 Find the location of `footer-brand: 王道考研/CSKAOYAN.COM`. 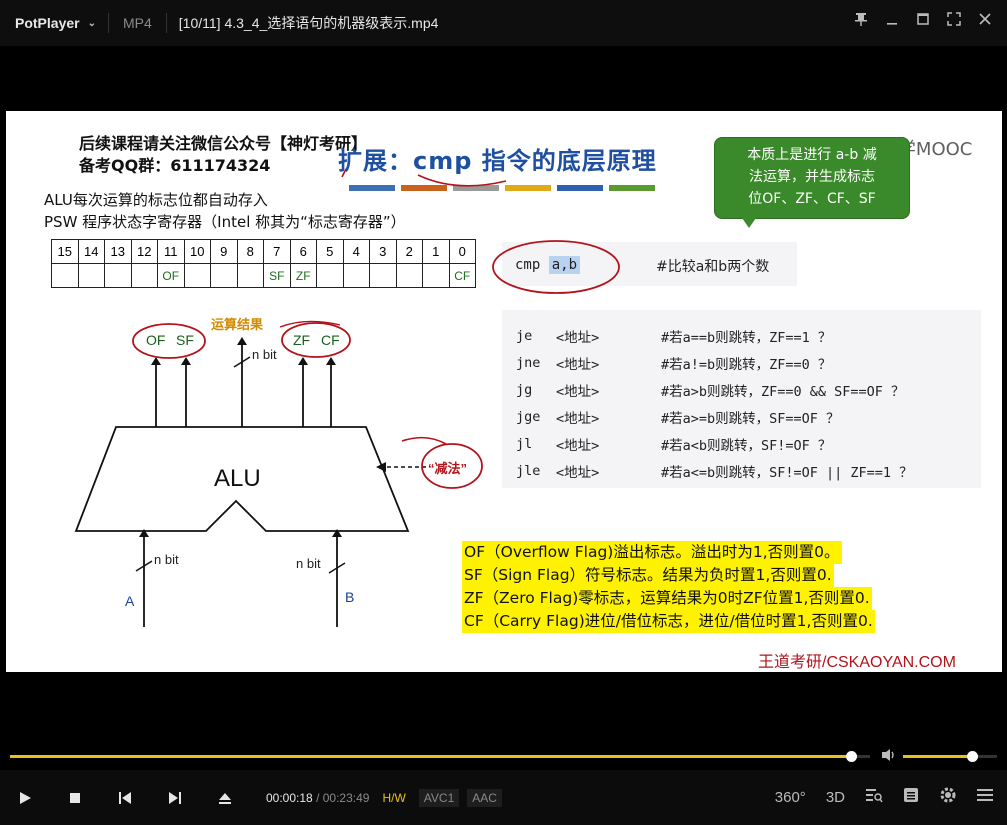

footer-brand: 王道考研/CSKAOYAN.COM is located at coordinates (857, 662).